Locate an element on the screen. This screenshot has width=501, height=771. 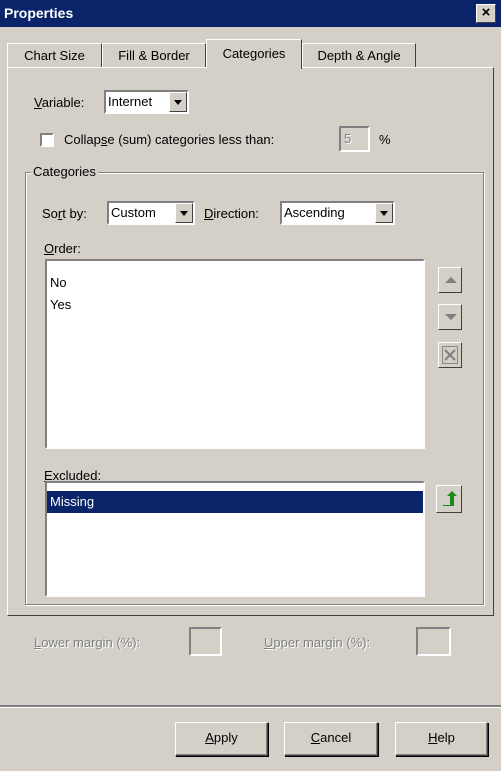
upper-margin-field is located at coordinates (433, 641).